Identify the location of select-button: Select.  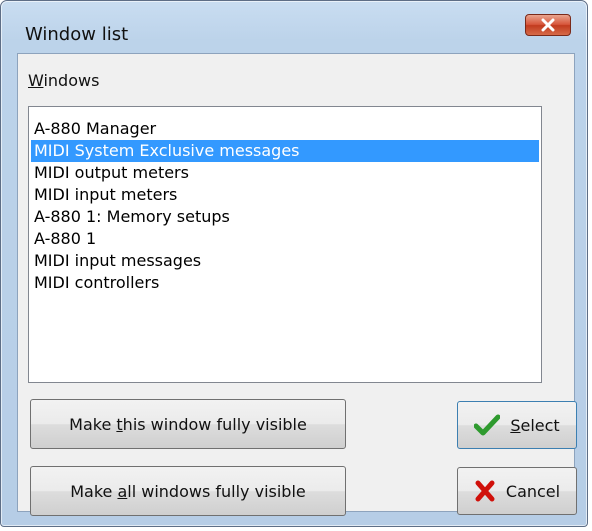
(517, 425).